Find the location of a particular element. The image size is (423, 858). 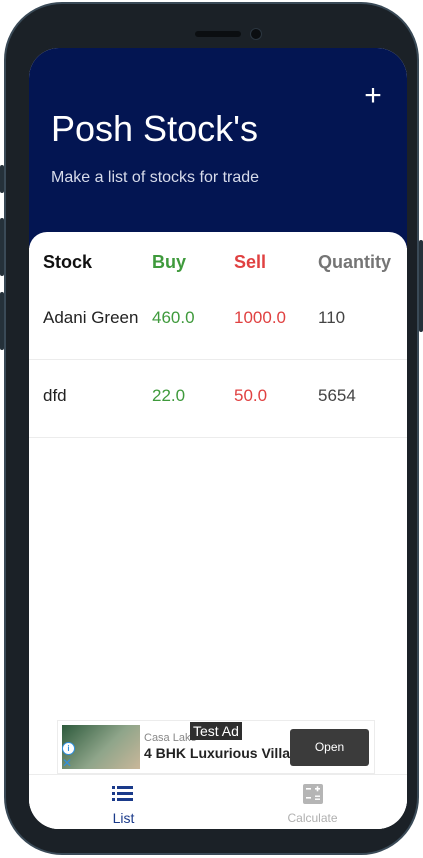

add-stock-button: + is located at coordinates (373, 95).